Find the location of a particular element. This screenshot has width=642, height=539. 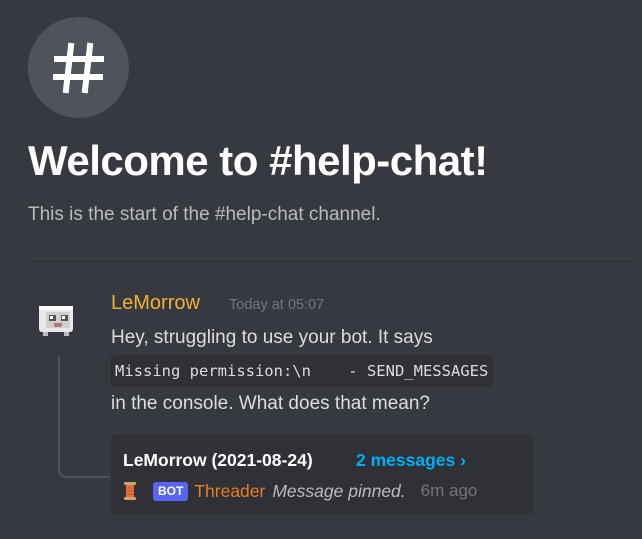

avatar is located at coordinates (57, 318).